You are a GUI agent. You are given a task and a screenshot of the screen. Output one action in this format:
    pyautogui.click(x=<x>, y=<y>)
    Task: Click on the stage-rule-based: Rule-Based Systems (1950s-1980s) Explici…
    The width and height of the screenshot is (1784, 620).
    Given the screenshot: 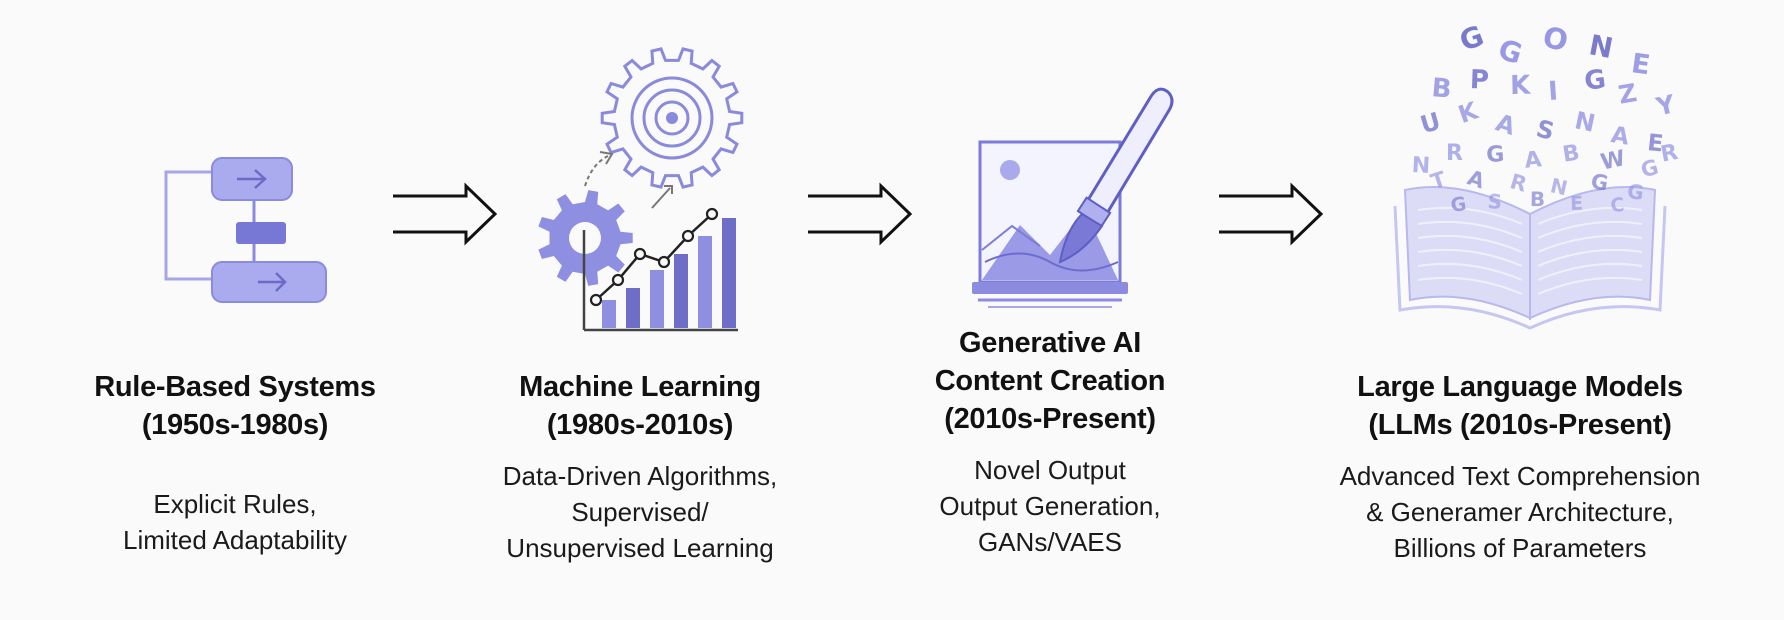 What is the action you would take?
    pyautogui.click(x=235, y=463)
    